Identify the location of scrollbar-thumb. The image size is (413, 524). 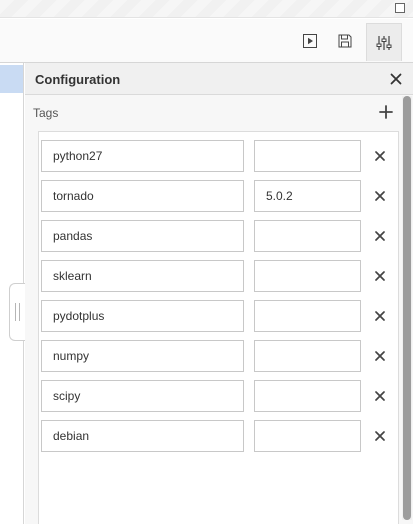
(407, 308).